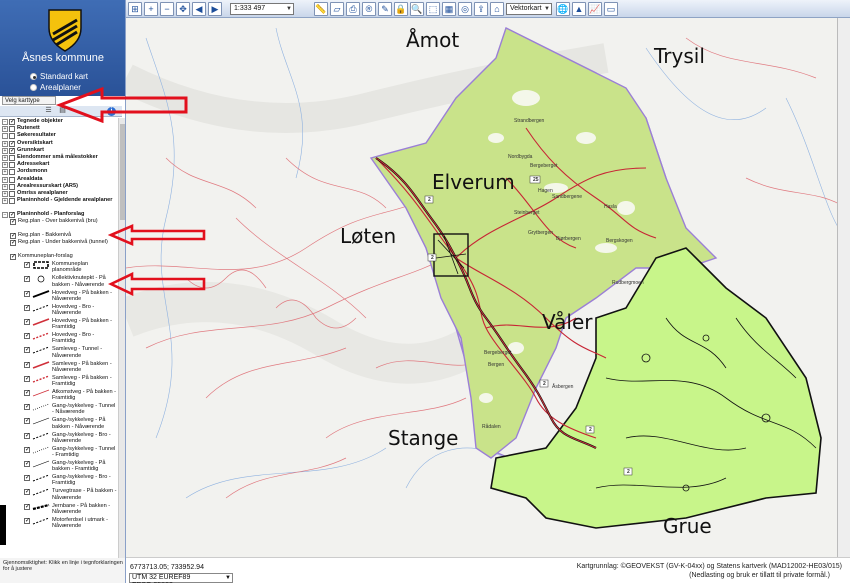 This screenshot has height=583, width=850. I want to click on gps-icon: ◎, so click(465, 9).